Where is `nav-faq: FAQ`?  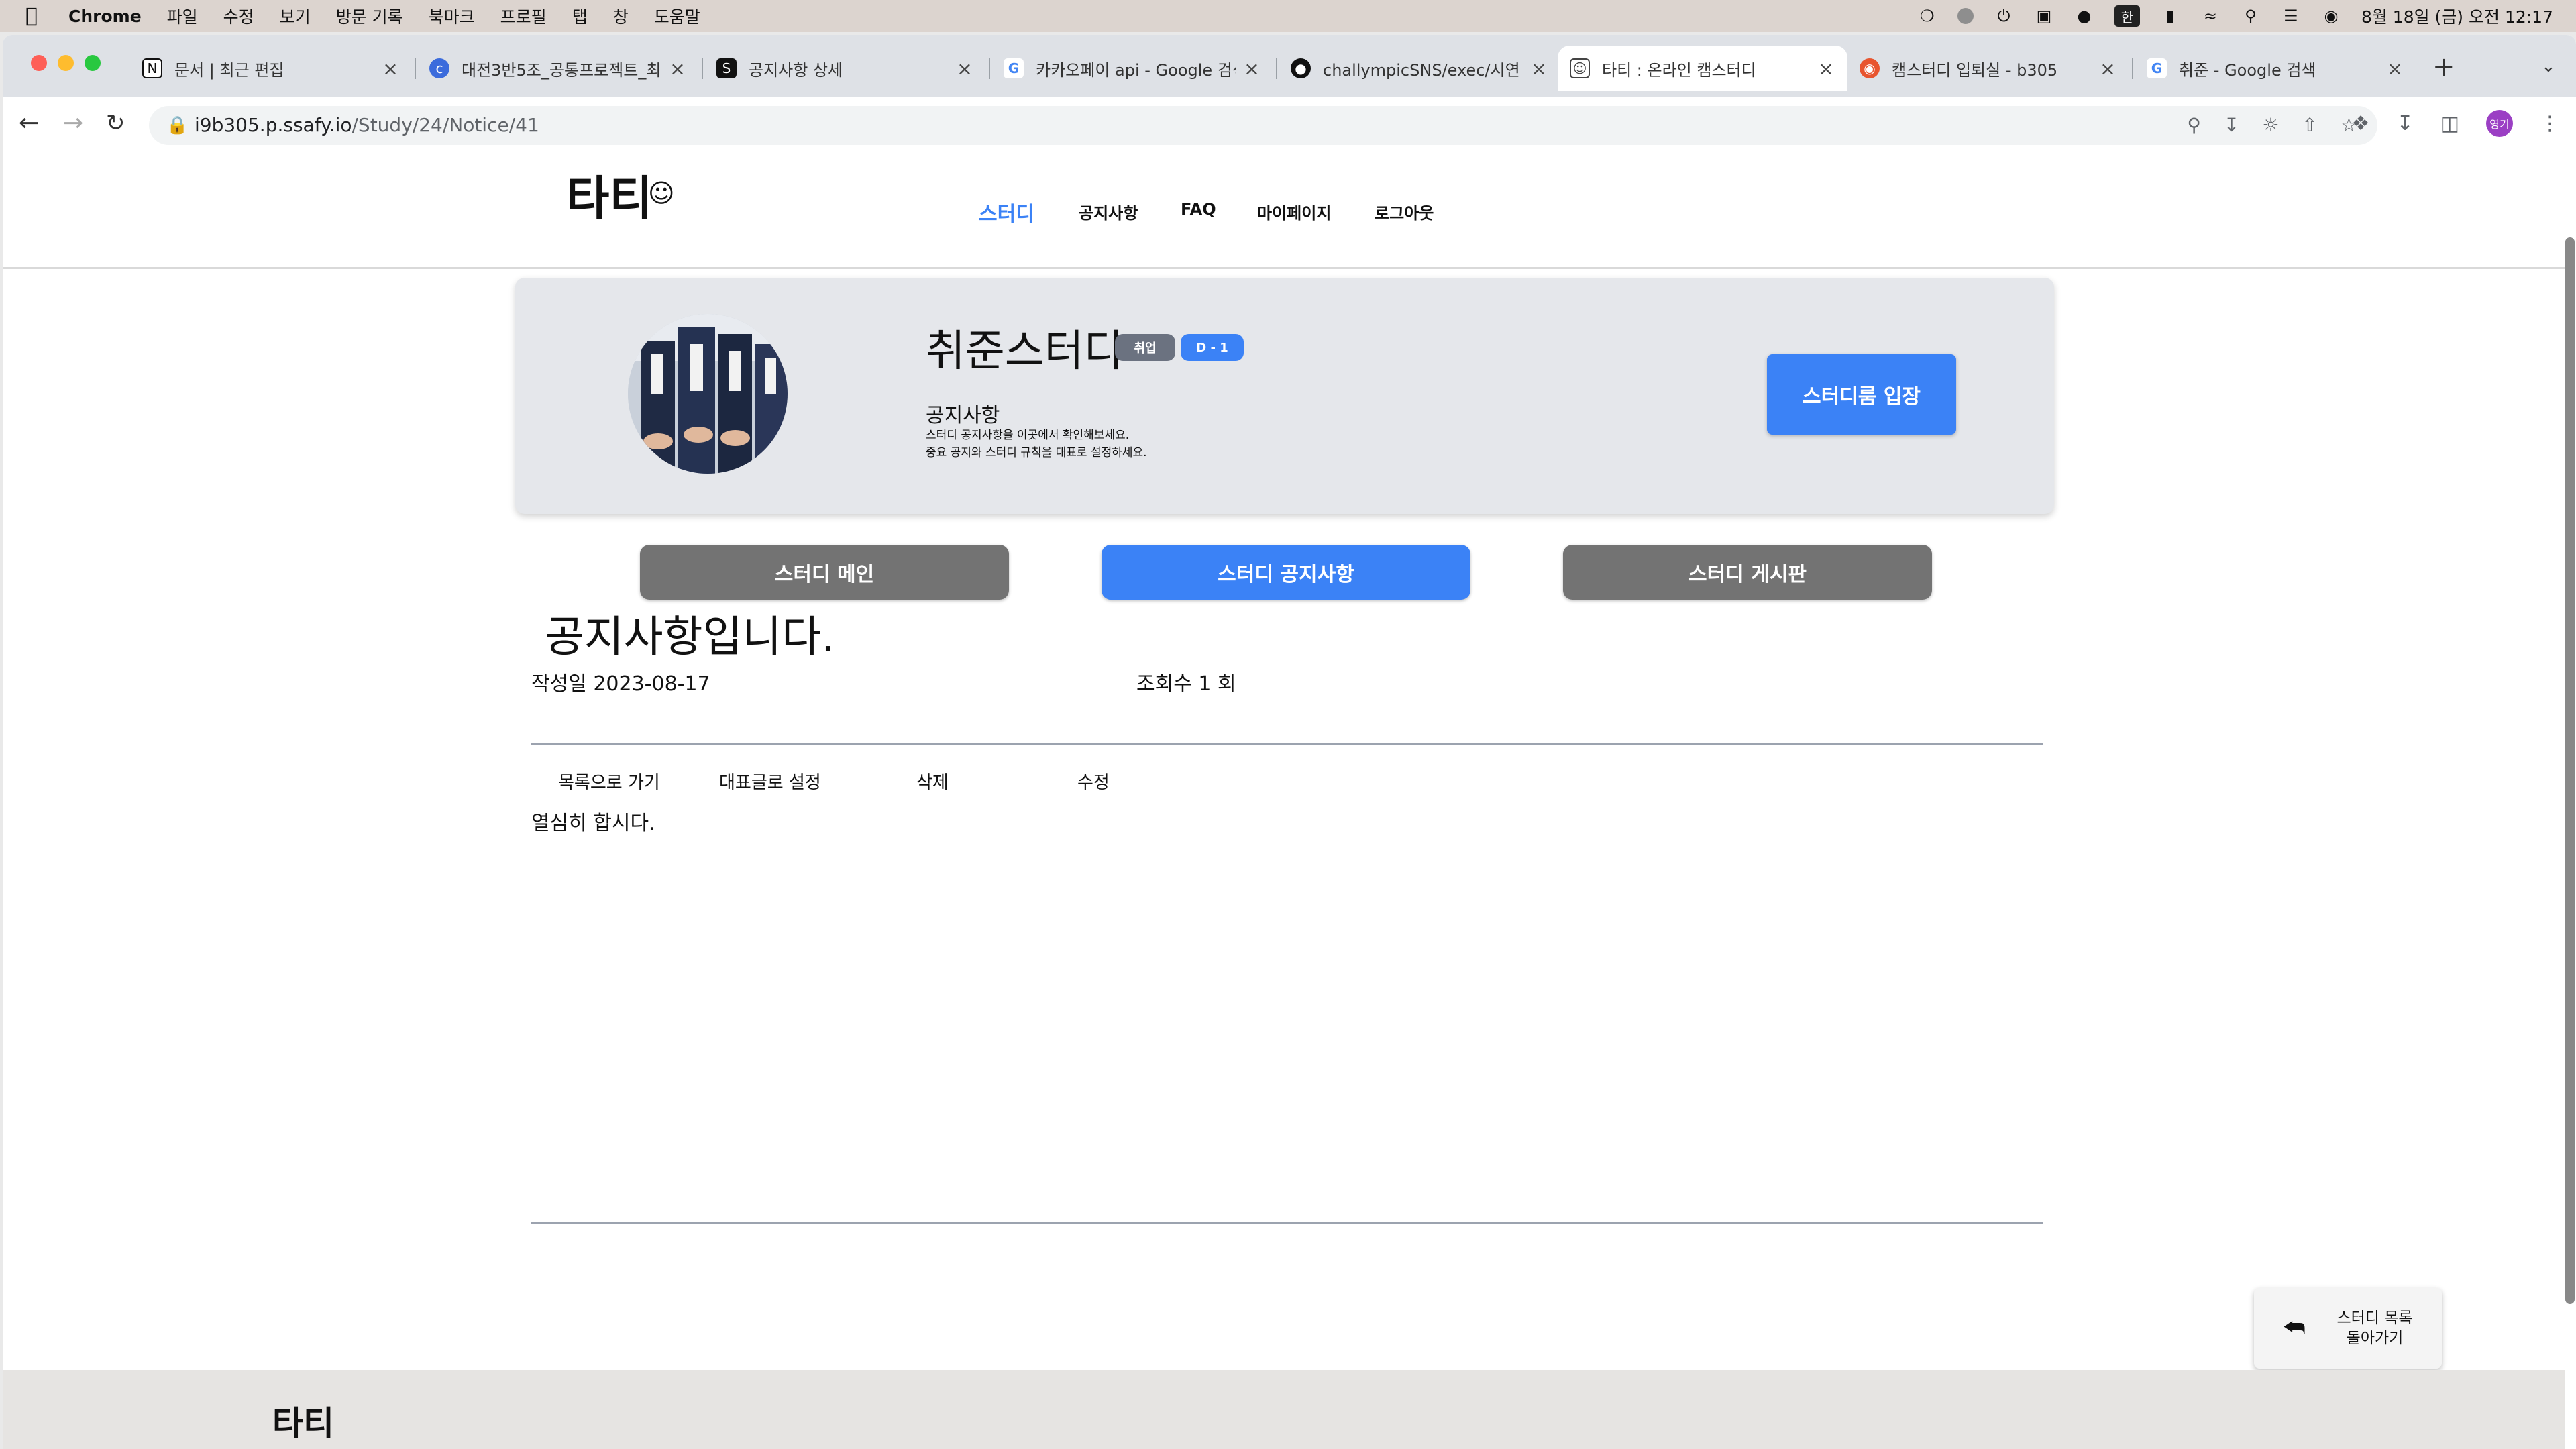
nav-faq: FAQ is located at coordinates (1198, 209).